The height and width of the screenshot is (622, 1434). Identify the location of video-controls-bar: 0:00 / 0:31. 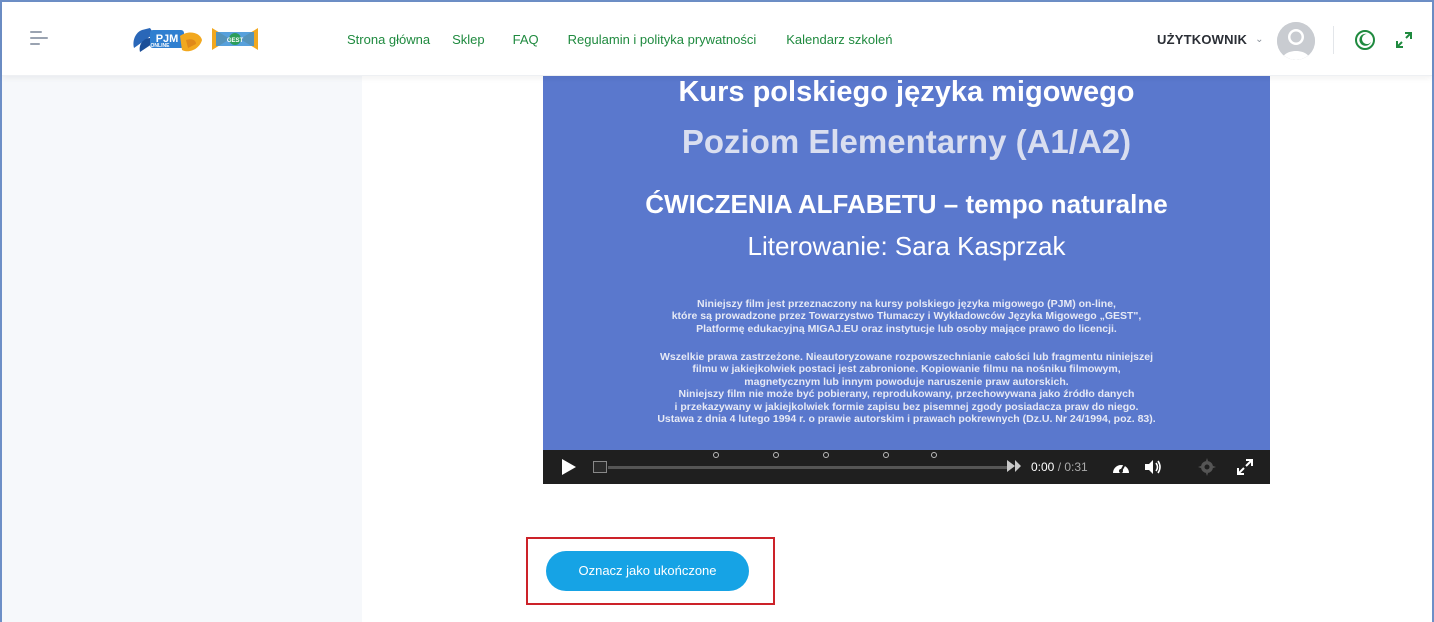
(906, 467).